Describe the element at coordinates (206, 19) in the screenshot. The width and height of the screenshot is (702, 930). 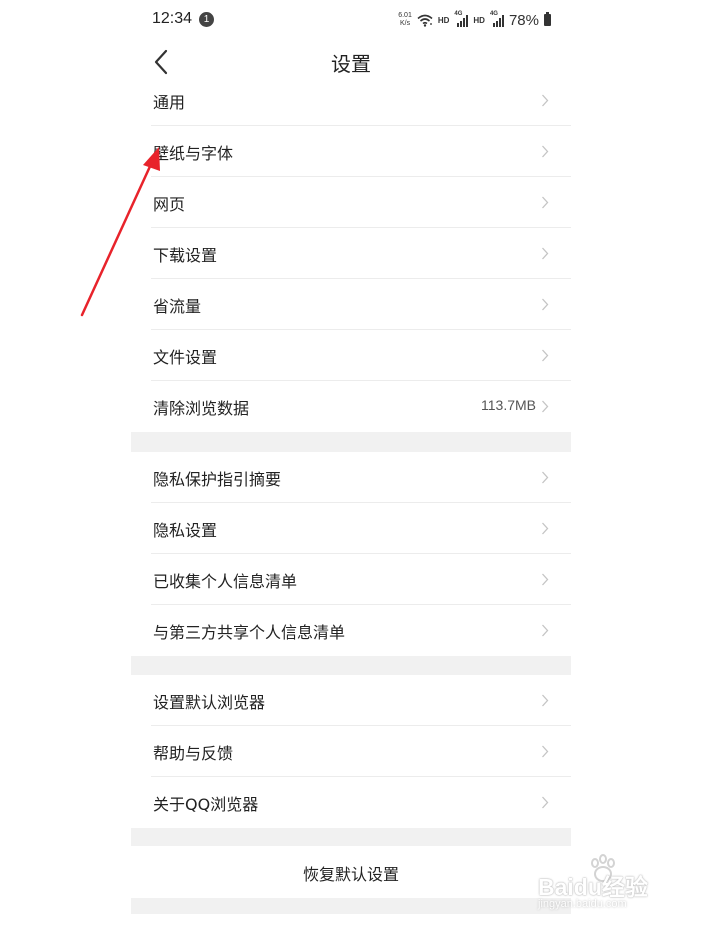
I see `notification-badge: 1` at that location.